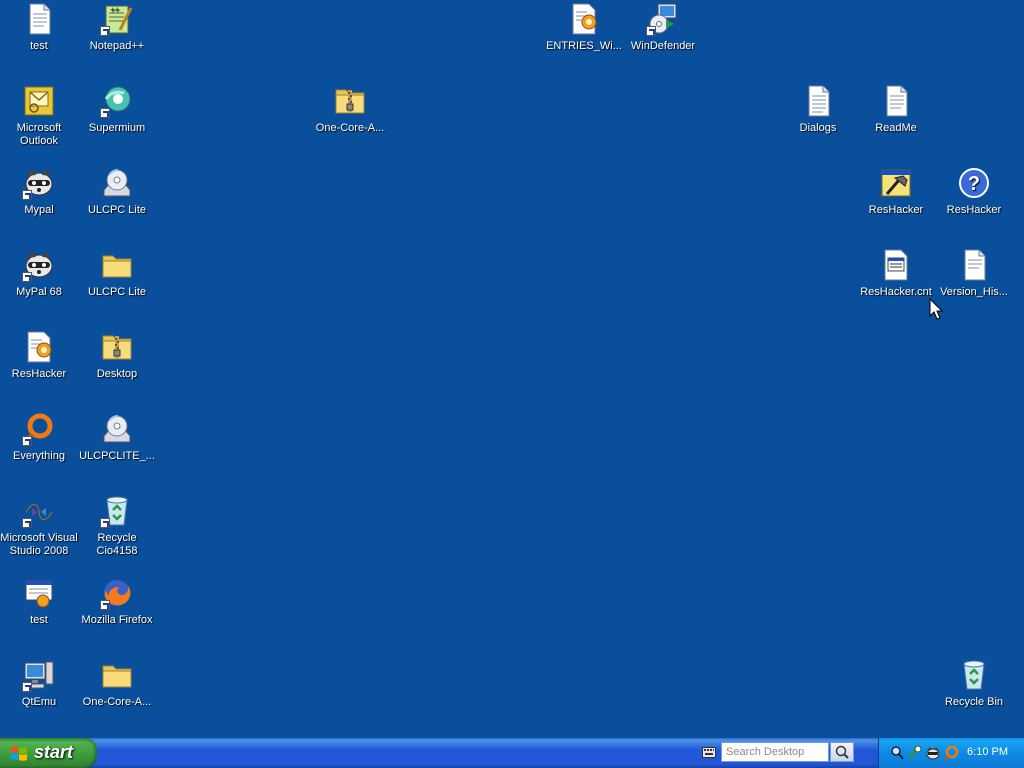 The width and height of the screenshot is (1024, 768). What do you see at coordinates (48, 753) in the screenshot?
I see `start-button: start` at bounding box center [48, 753].